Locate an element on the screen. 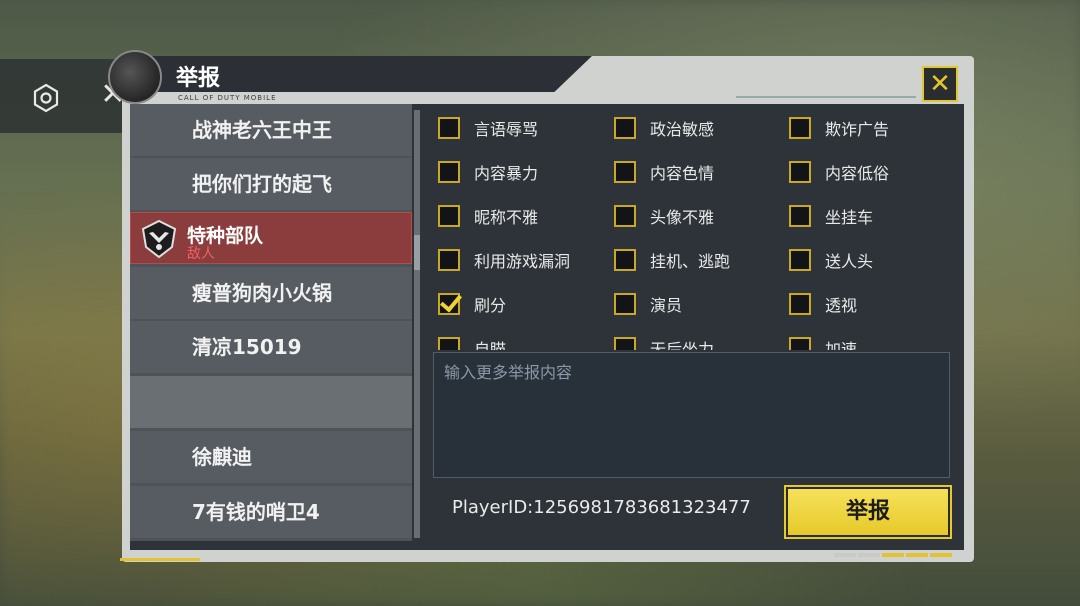 The height and width of the screenshot is (606, 1080). reason-label: 演员 is located at coordinates (666, 305).